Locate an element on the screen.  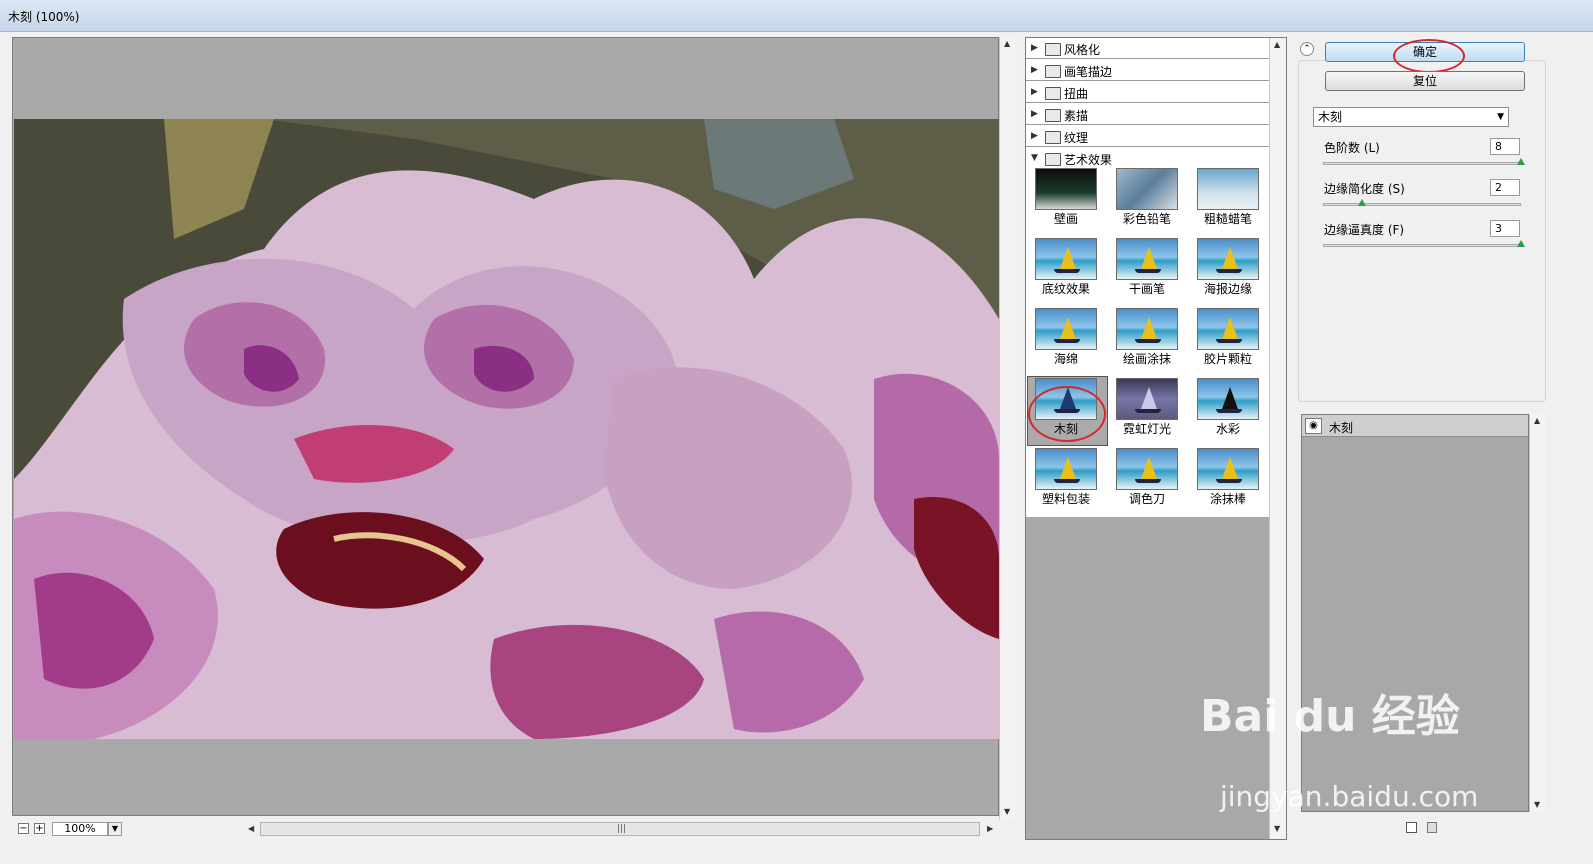
filter-thumb-dry-brush is located at coordinates (1147, 259).